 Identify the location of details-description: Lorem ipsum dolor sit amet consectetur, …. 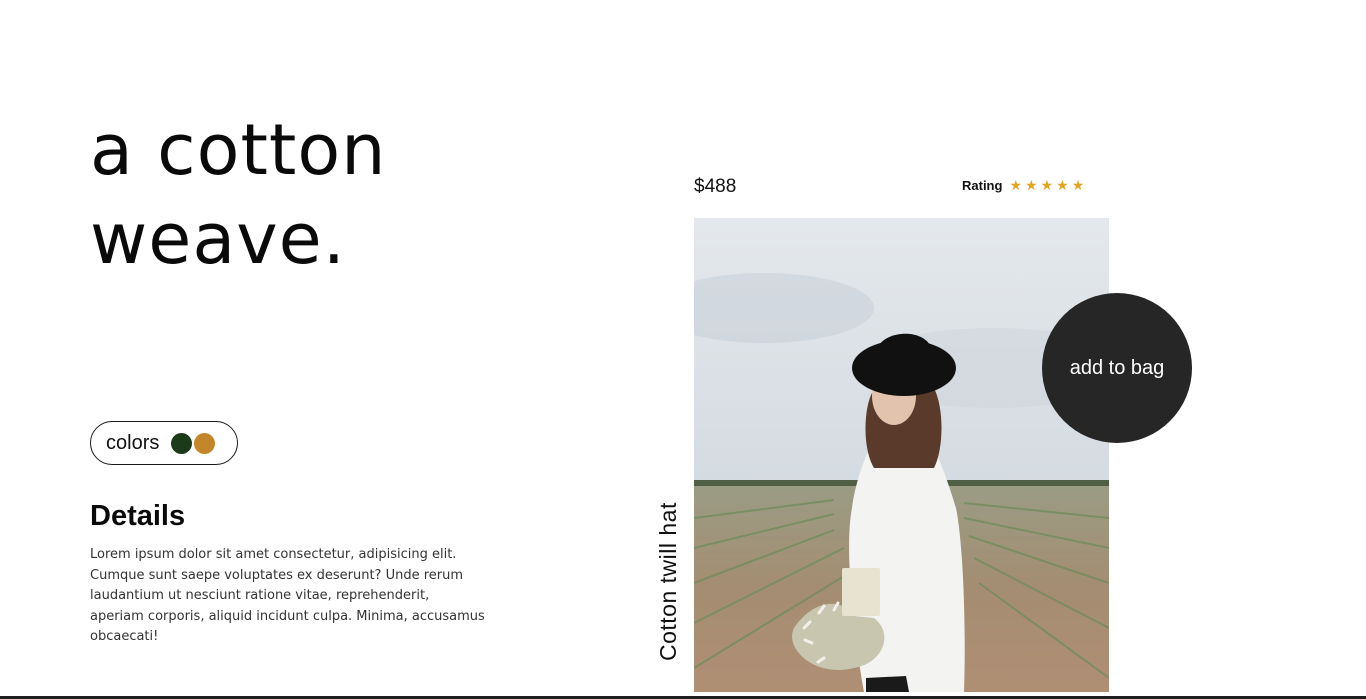
(287, 595).